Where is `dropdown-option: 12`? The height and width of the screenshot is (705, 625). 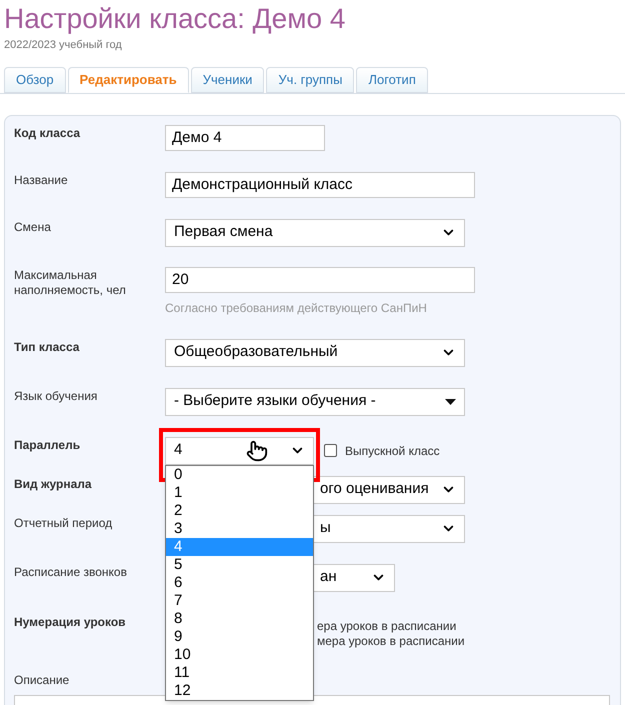 dropdown-option: 12 is located at coordinates (239, 691).